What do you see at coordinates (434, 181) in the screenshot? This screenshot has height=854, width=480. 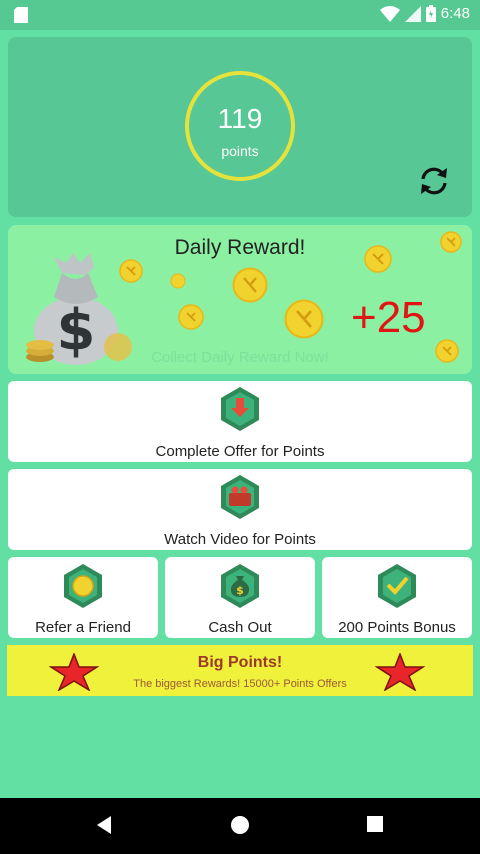 I see `refresh-icon` at bounding box center [434, 181].